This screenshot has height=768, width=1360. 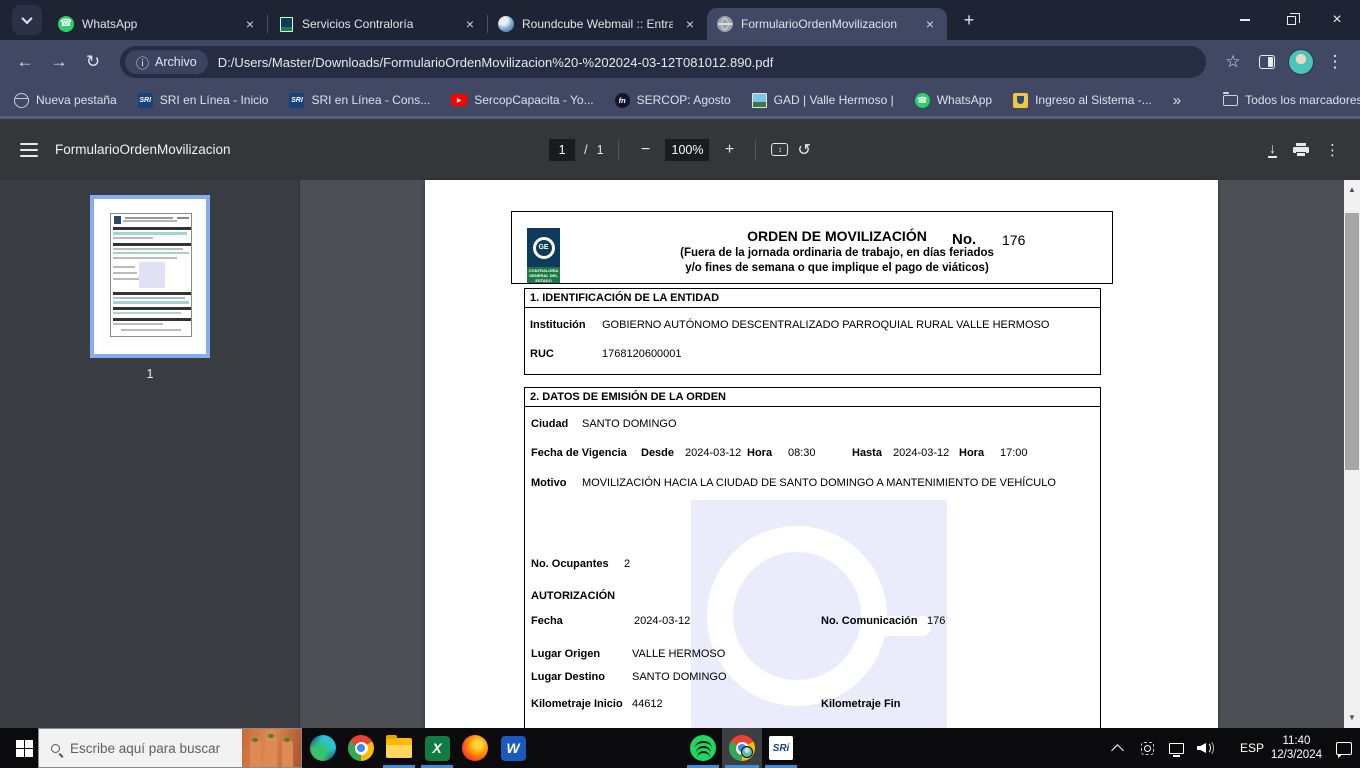 I want to click on tab-servicios-contraloria: Servicios Contraloría ×, so click(x=377, y=24).